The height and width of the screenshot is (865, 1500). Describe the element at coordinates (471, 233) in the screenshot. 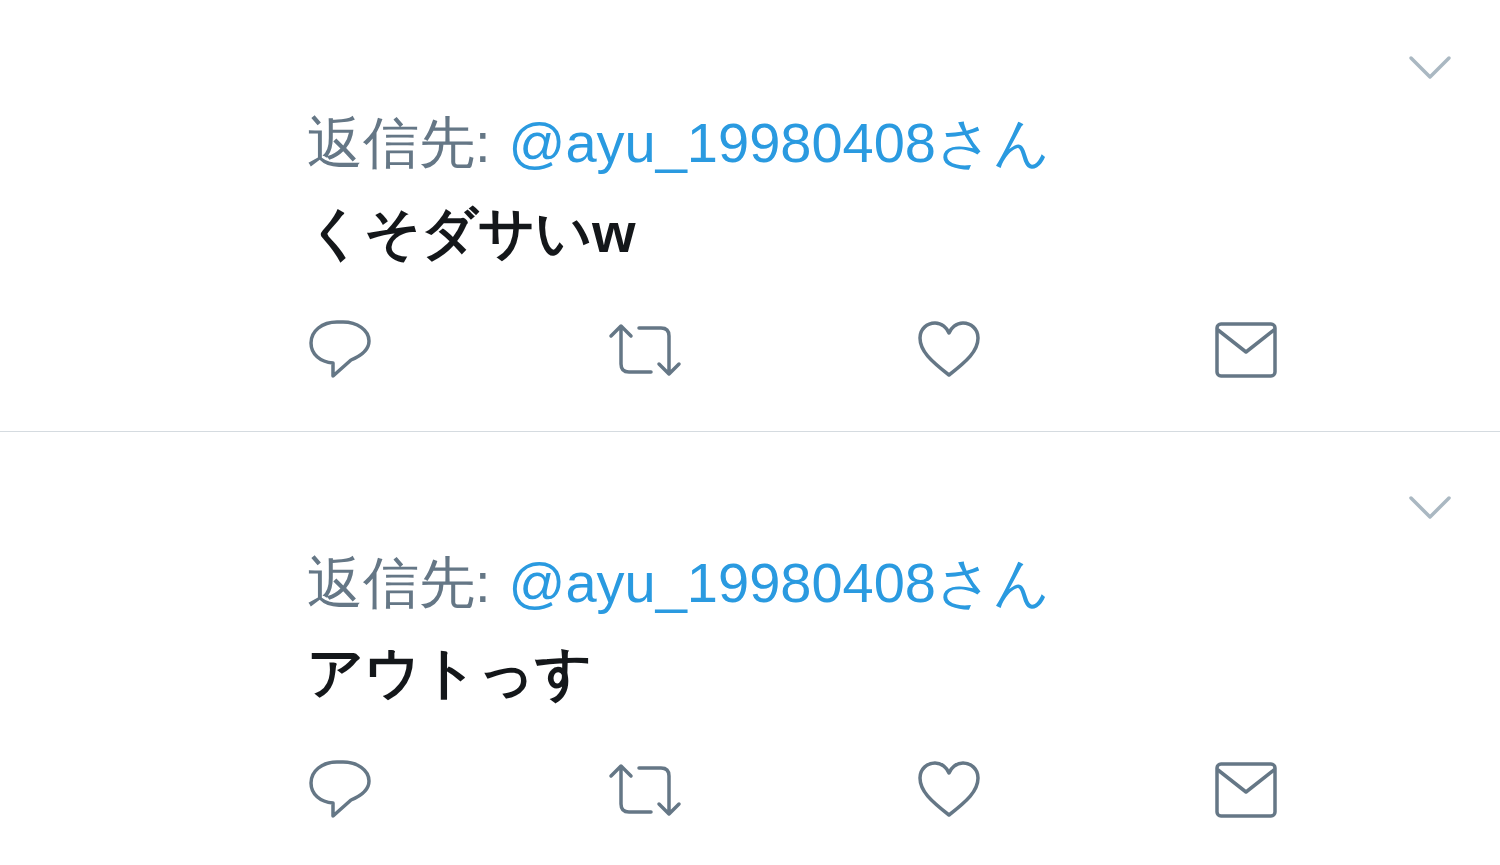

I see `tweet-text: くそダサいw` at that location.